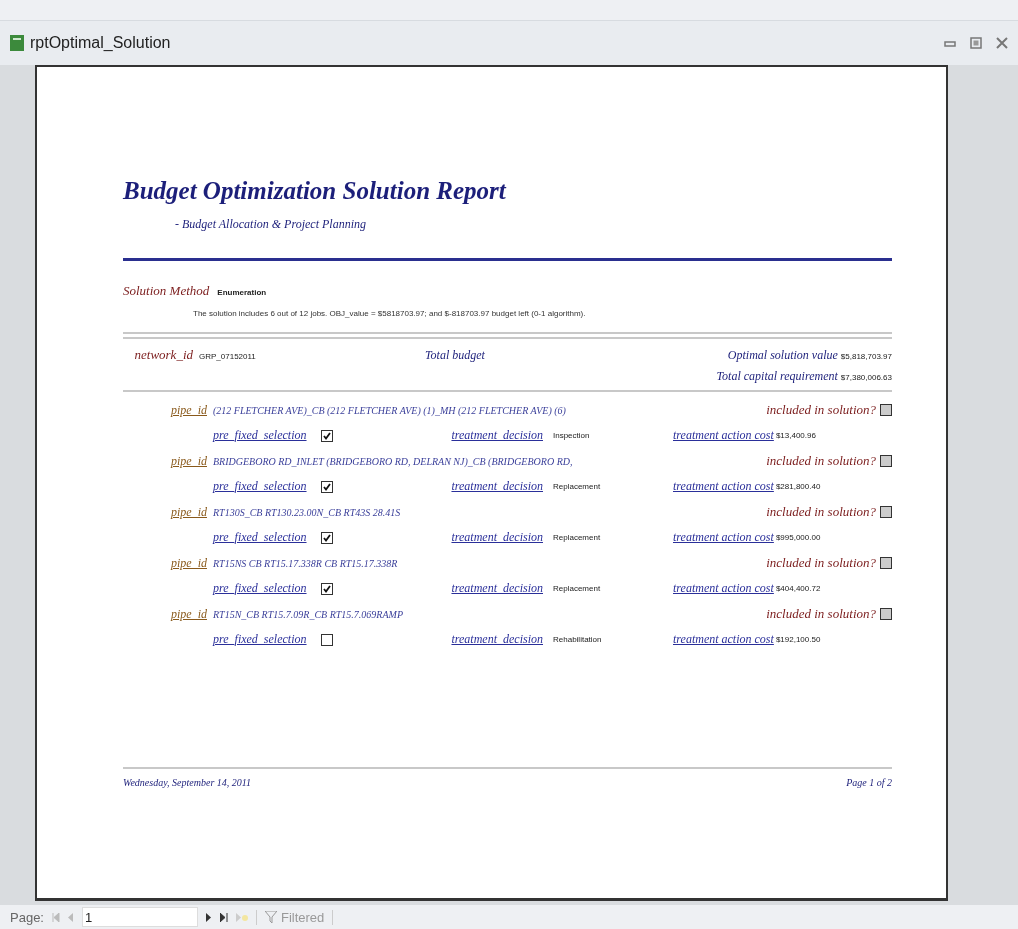 This screenshot has height=929, width=1018. I want to click on pipe-id-value: (212 FLETCHER AVE)_CB (212 FLETCHER AVE) (1)_MH (212 FLETCHER AVE) (6), so click(390, 410).